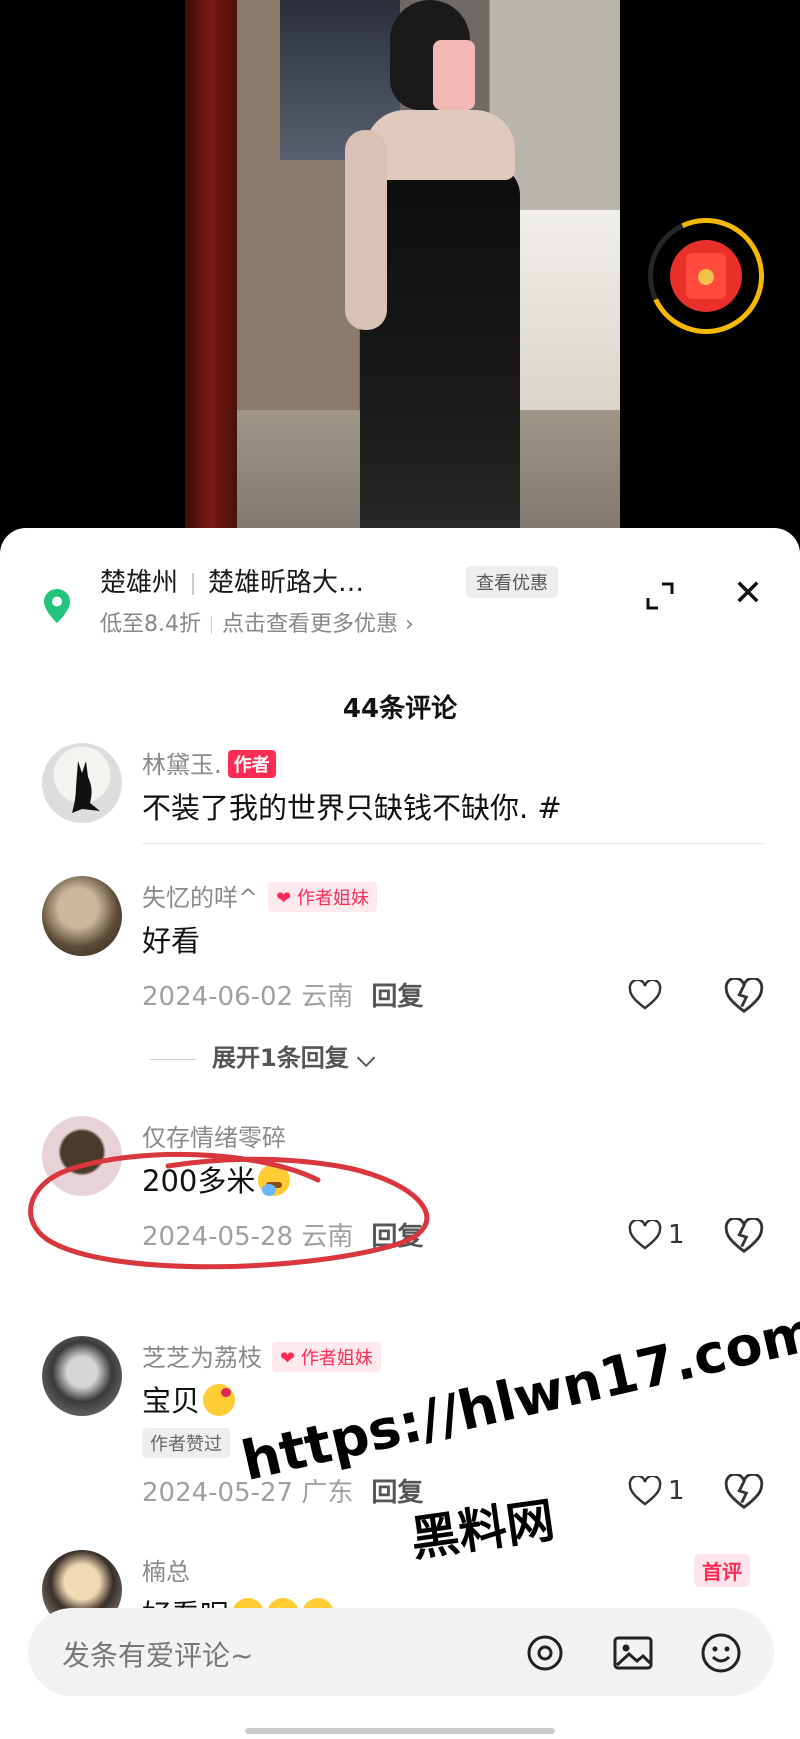 The height and width of the screenshot is (1739, 800). I want to click on comment-text: 宝贝, so click(189, 1399).